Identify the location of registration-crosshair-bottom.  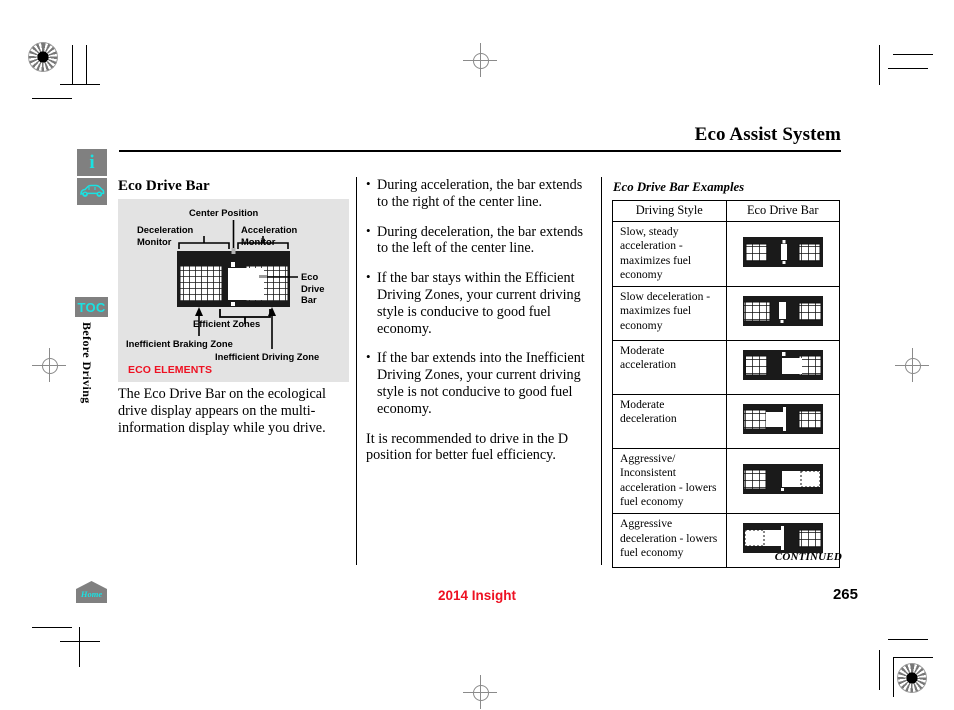
(480, 692).